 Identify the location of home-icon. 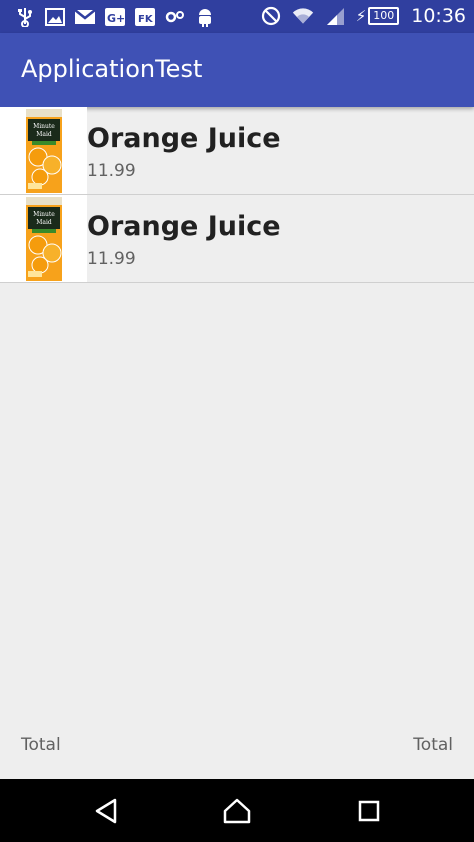
(237, 811).